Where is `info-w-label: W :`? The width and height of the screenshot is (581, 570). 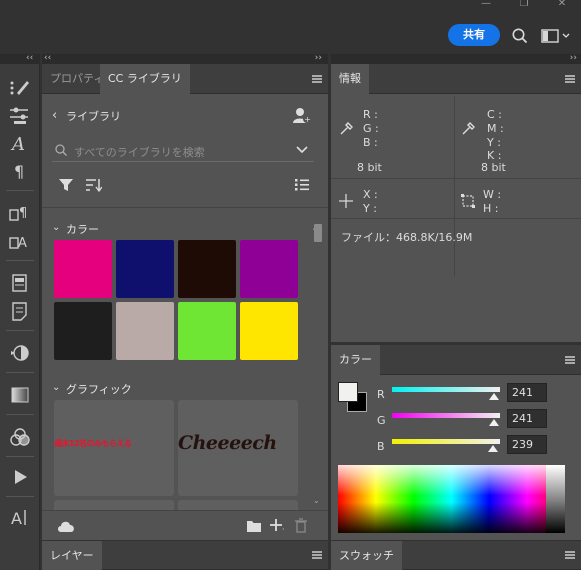
info-w-label: W : is located at coordinates (492, 194).